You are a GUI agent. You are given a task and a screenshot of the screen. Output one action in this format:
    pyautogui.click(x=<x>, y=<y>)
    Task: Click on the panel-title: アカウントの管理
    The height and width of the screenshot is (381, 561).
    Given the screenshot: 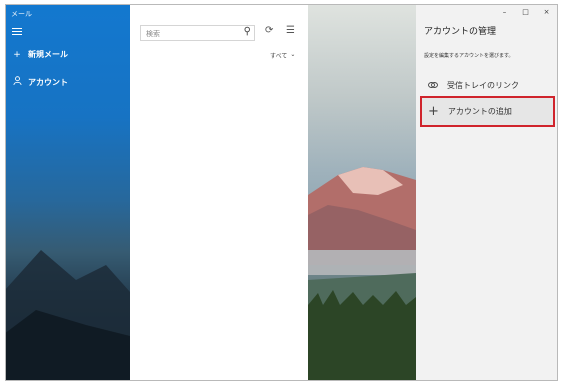 What is the action you would take?
    pyautogui.click(x=460, y=32)
    